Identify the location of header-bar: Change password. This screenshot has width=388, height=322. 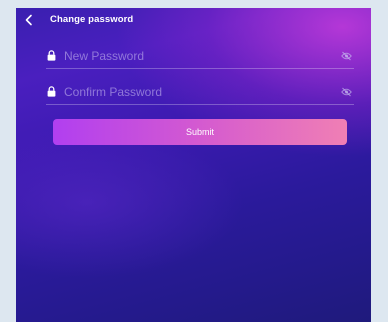
(193, 21).